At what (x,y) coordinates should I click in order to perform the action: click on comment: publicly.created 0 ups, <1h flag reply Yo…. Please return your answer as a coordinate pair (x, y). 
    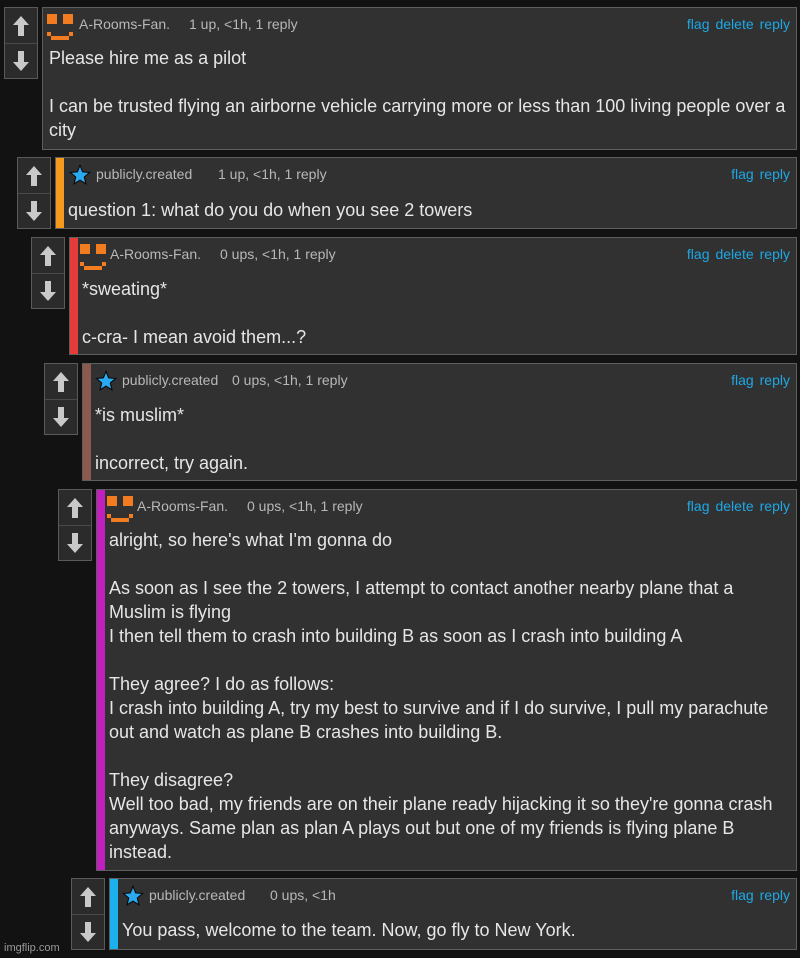
    Looking at the image, I should click on (434, 914).